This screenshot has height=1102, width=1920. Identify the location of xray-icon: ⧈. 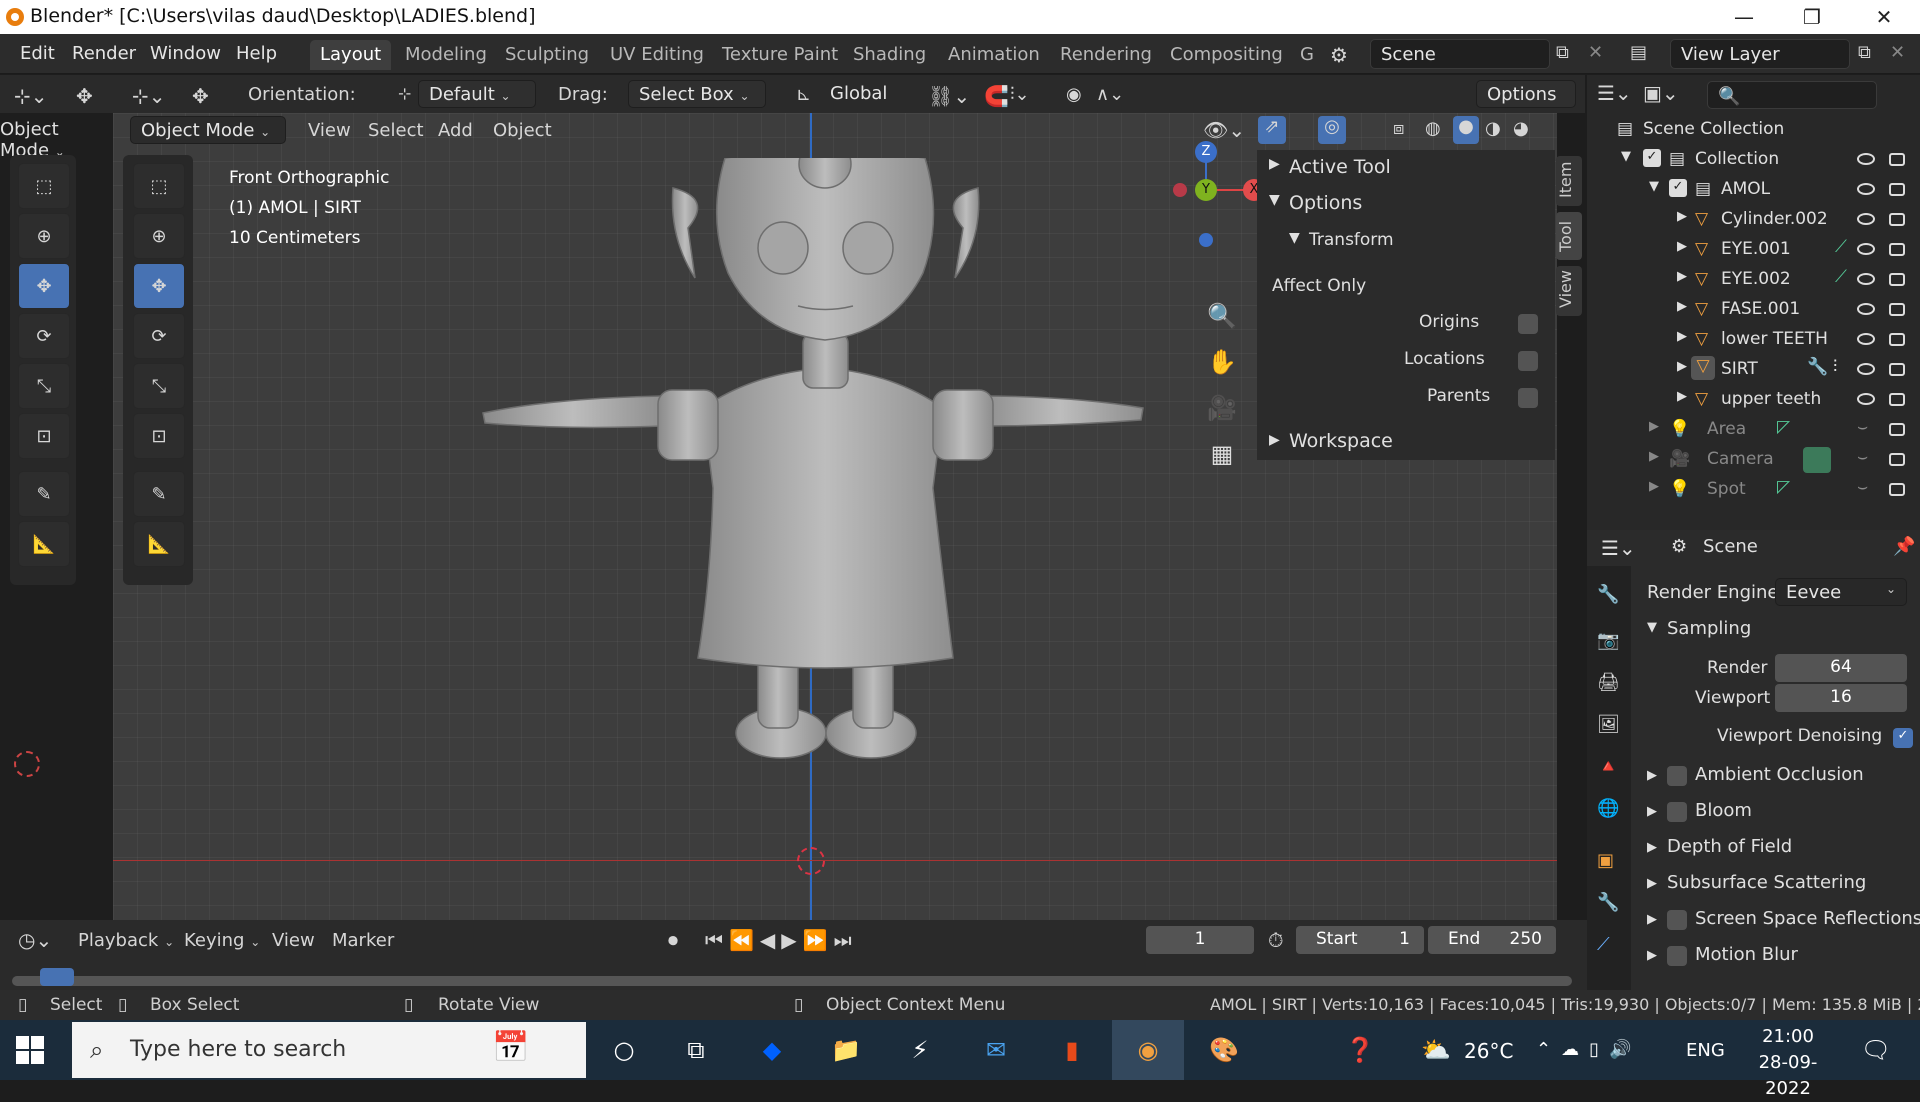
(1398, 128).